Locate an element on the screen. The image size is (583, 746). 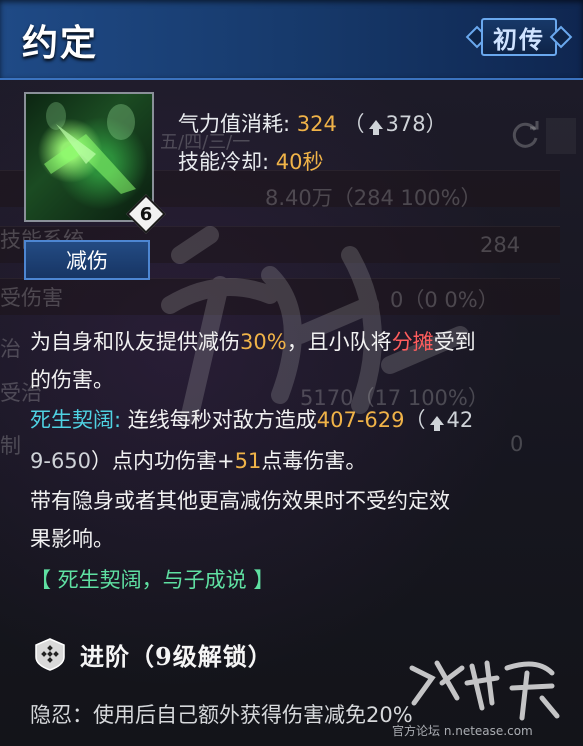
description-line: 9-650）点内功伤害+51点毒伤害。 is located at coordinates (302, 461).